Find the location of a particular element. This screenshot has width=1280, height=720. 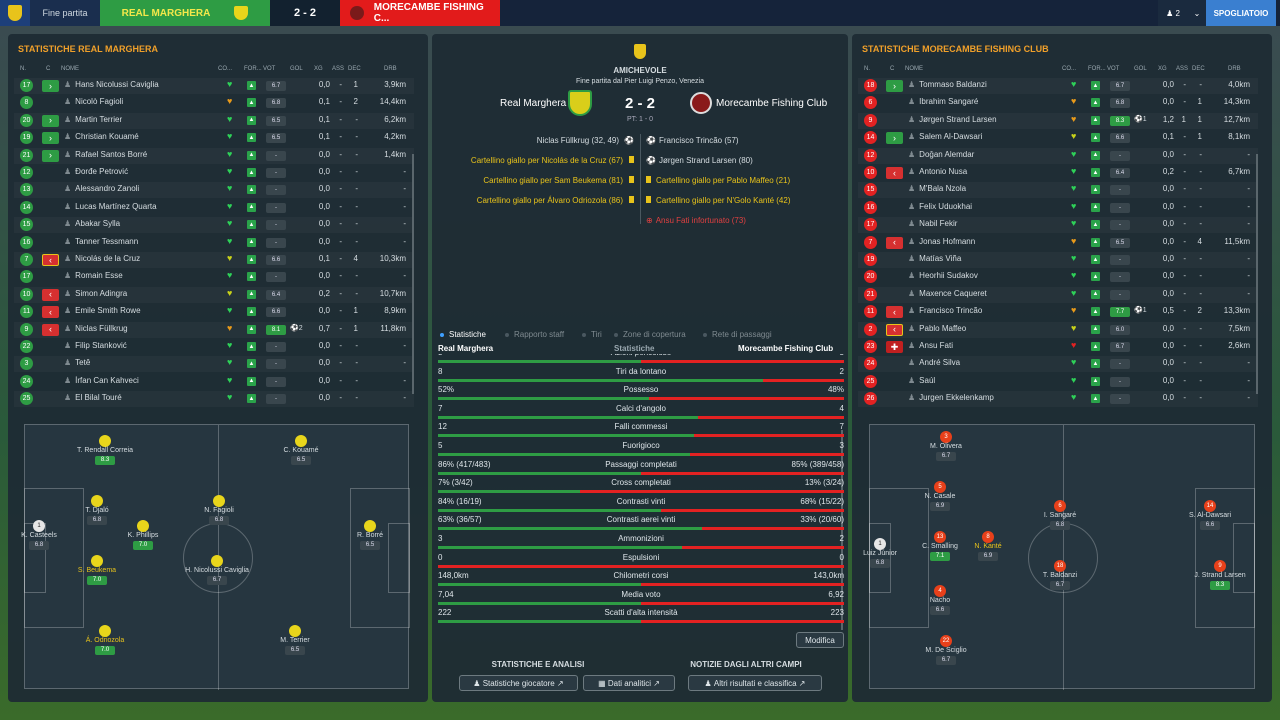

tab-1: Rapporto staff is located at coordinates (534, 334).